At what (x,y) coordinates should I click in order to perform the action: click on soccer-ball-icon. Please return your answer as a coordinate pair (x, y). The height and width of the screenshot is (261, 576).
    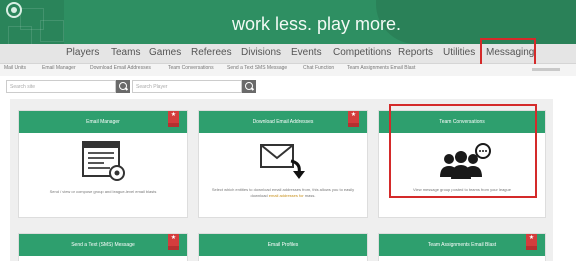
    Looking at the image, I should click on (14, 10).